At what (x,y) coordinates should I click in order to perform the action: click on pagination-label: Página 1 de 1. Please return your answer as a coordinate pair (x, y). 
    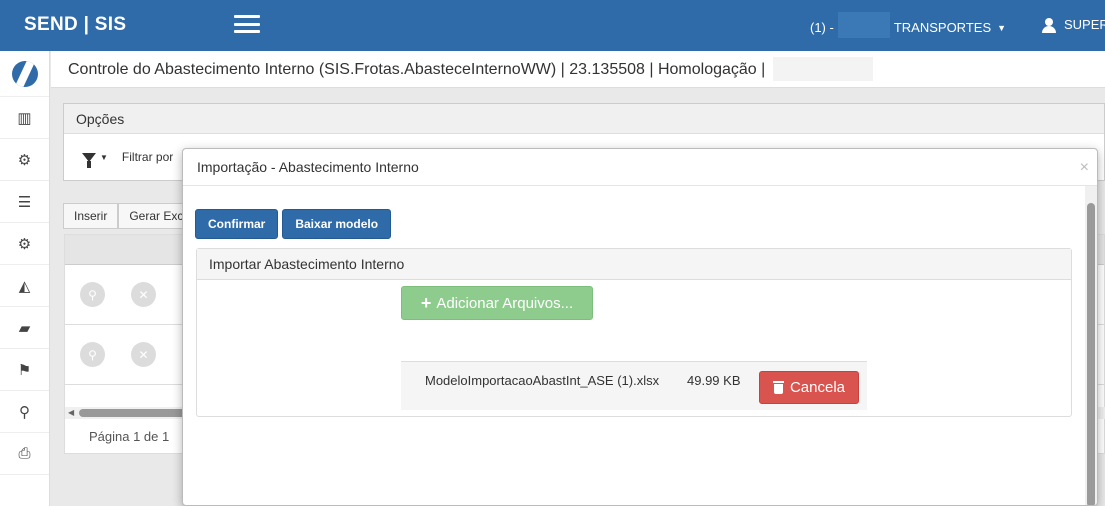
    Looking at the image, I should click on (129, 436).